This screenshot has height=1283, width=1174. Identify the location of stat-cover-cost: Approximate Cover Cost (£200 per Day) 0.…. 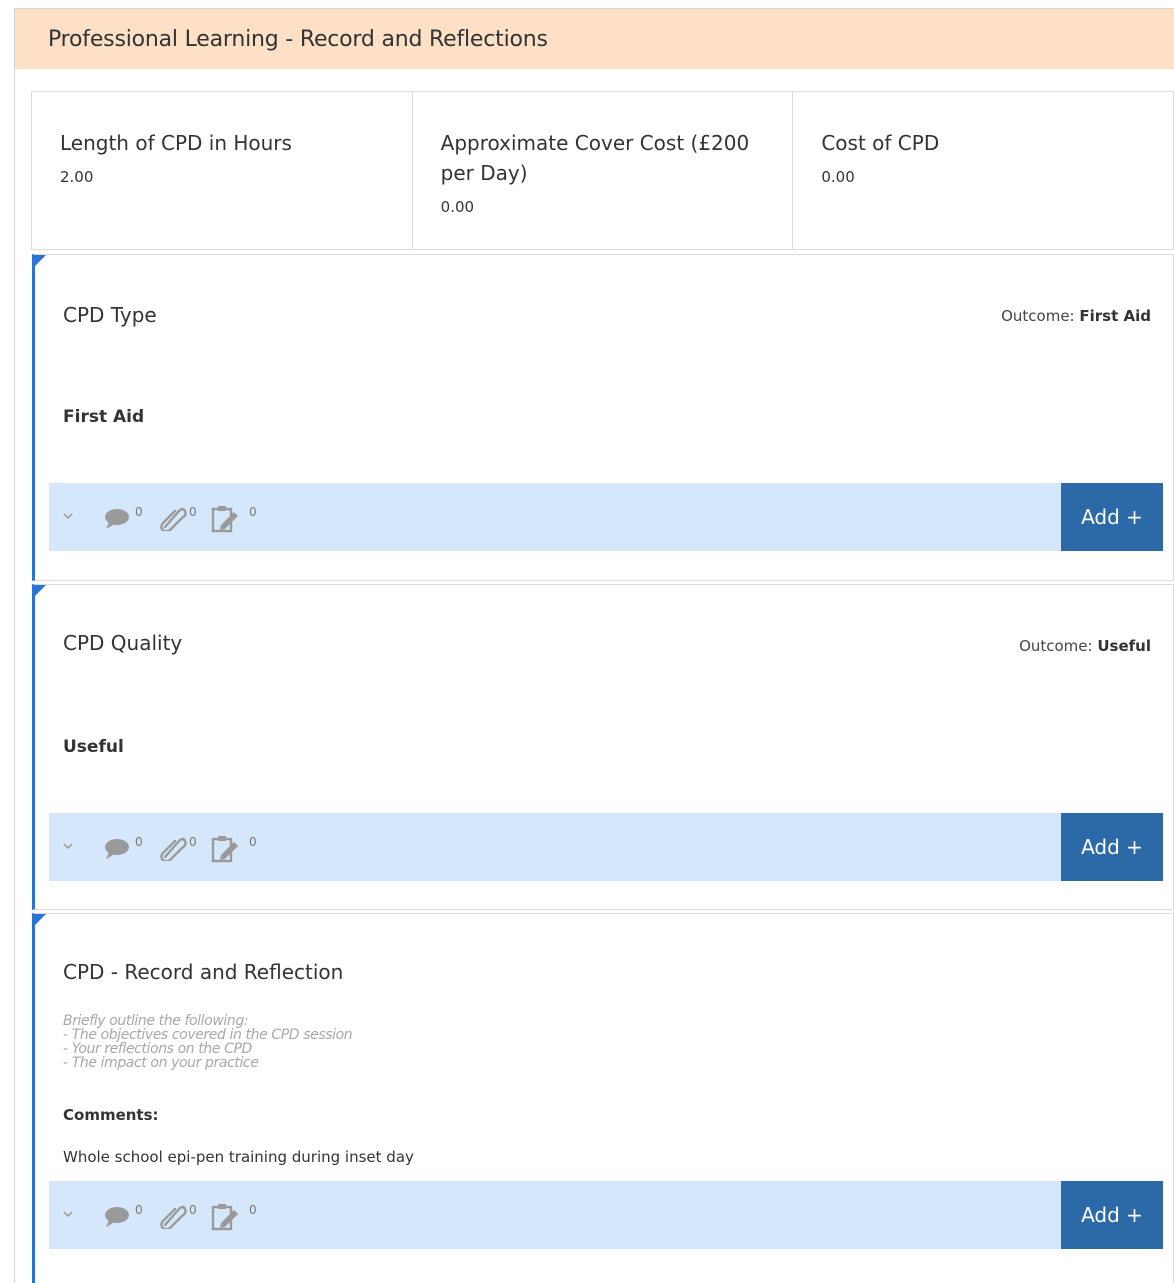
(603, 170).